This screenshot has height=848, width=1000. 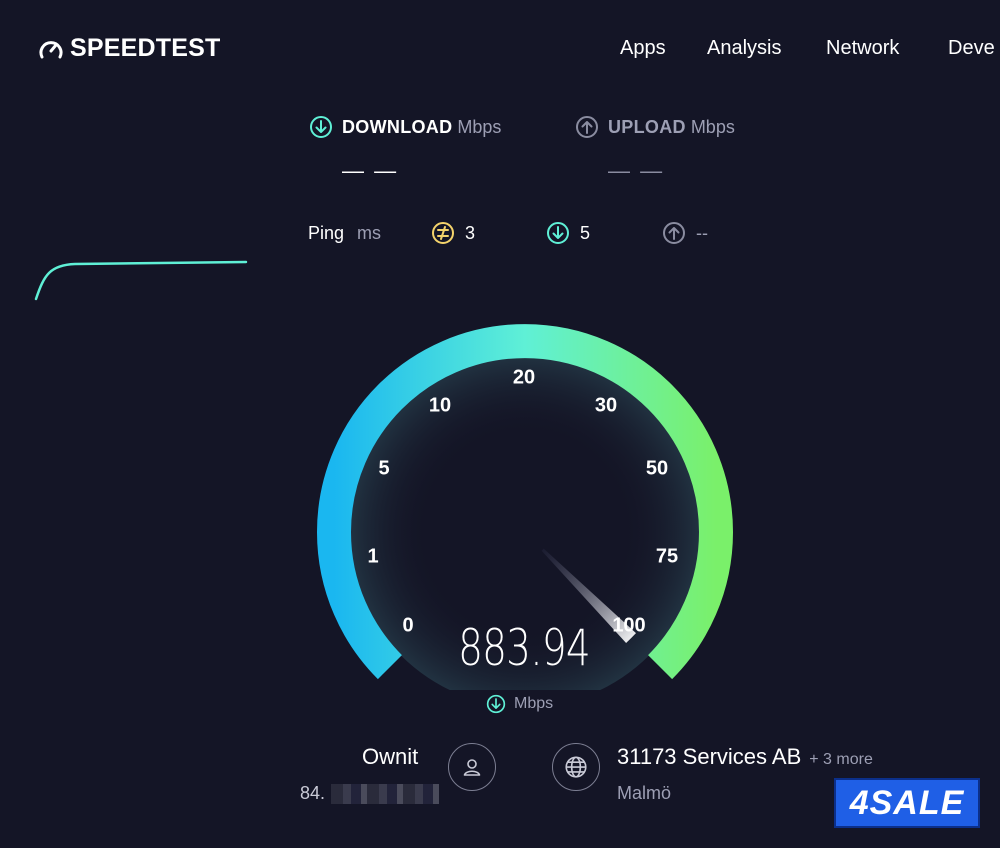 I want to click on sale-badge-text: 4SALE, so click(x=907, y=802).